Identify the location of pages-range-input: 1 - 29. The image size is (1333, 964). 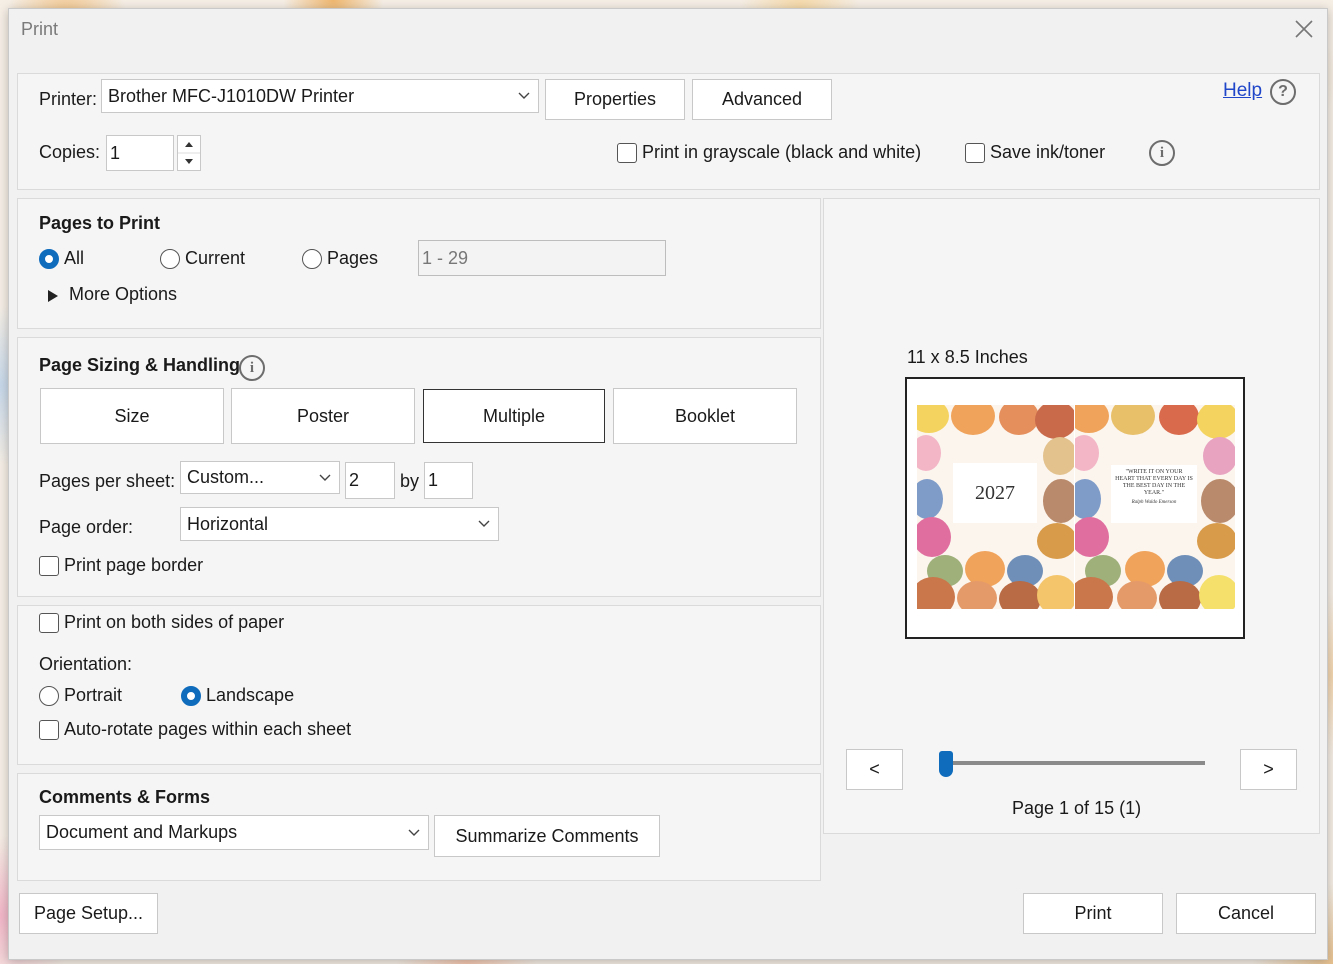
(542, 258).